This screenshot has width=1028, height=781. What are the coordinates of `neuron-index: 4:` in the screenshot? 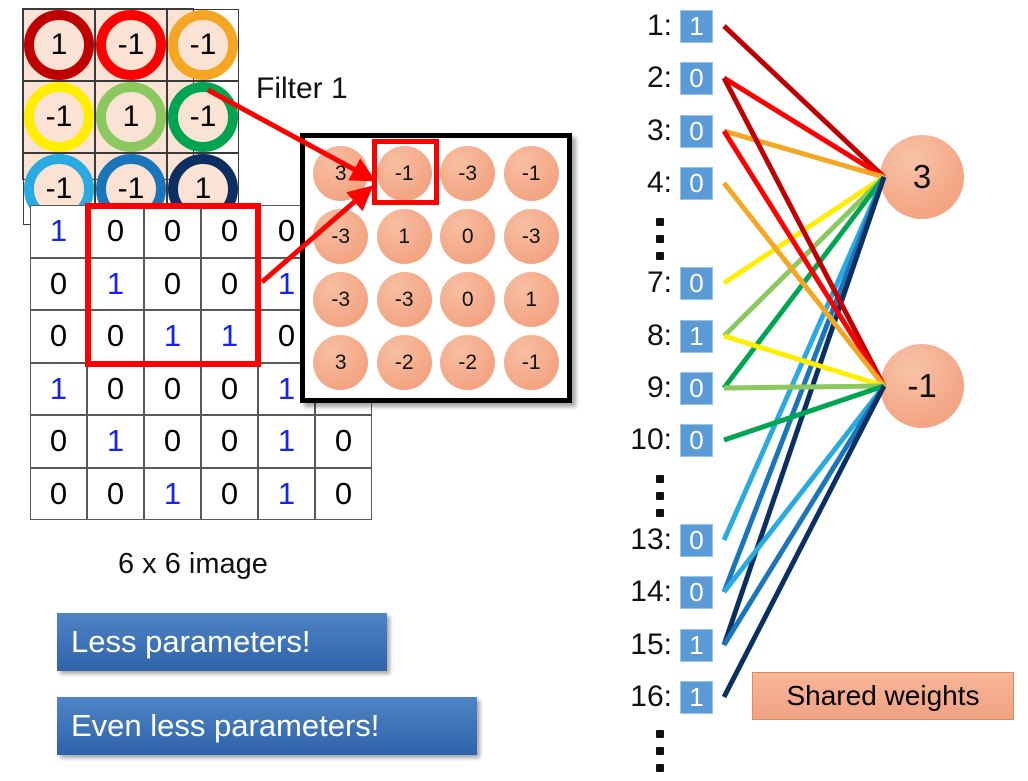 It's located at (659, 182).